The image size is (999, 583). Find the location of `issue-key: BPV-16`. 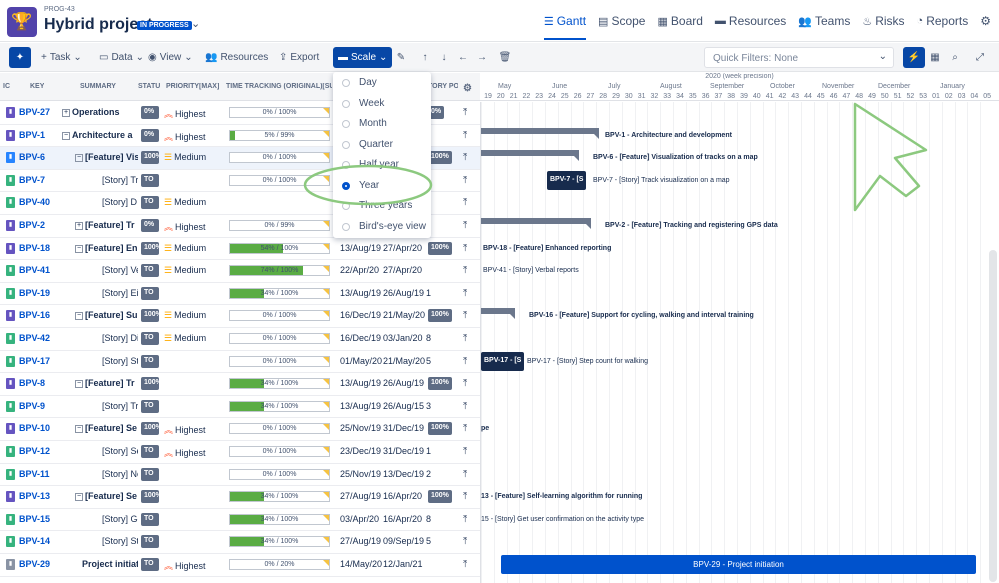

issue-key: BPV-16 is located at coordinates (34, 315).